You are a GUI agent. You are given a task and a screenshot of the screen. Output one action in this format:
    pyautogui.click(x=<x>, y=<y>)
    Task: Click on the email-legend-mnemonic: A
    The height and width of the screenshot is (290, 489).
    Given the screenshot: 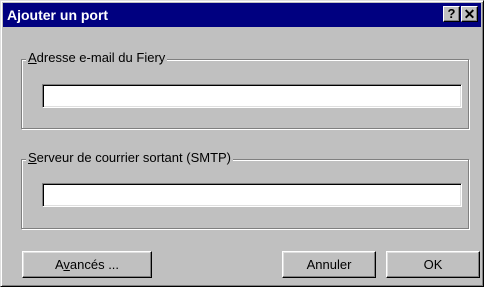 What is the action you would take?
    pyautogui.click(x=32, y=57)
    